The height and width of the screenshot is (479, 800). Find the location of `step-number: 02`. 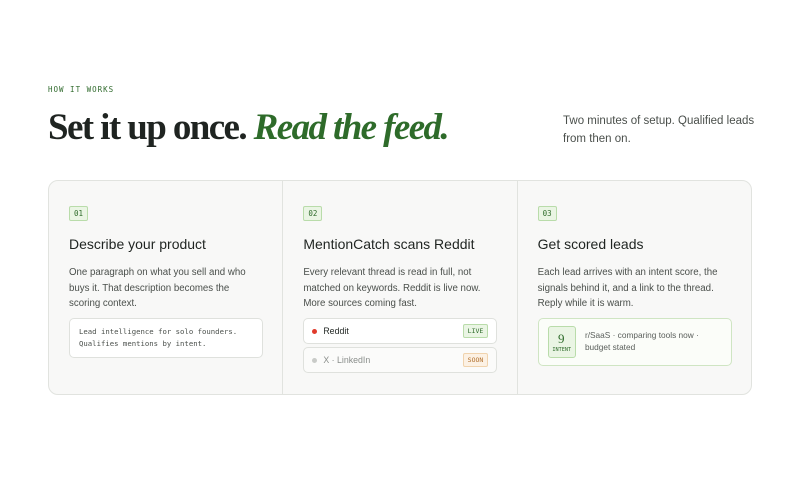

step-number: 02 is located at coordinates (313, 213).